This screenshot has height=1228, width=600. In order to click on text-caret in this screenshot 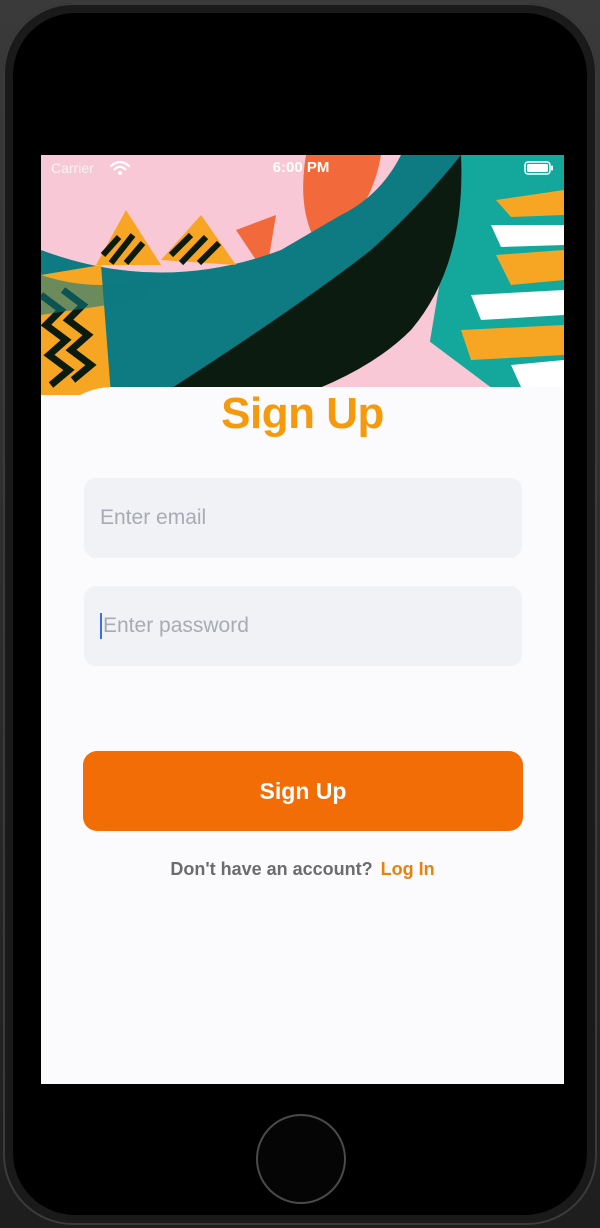, I will do `click(101, 626)`.